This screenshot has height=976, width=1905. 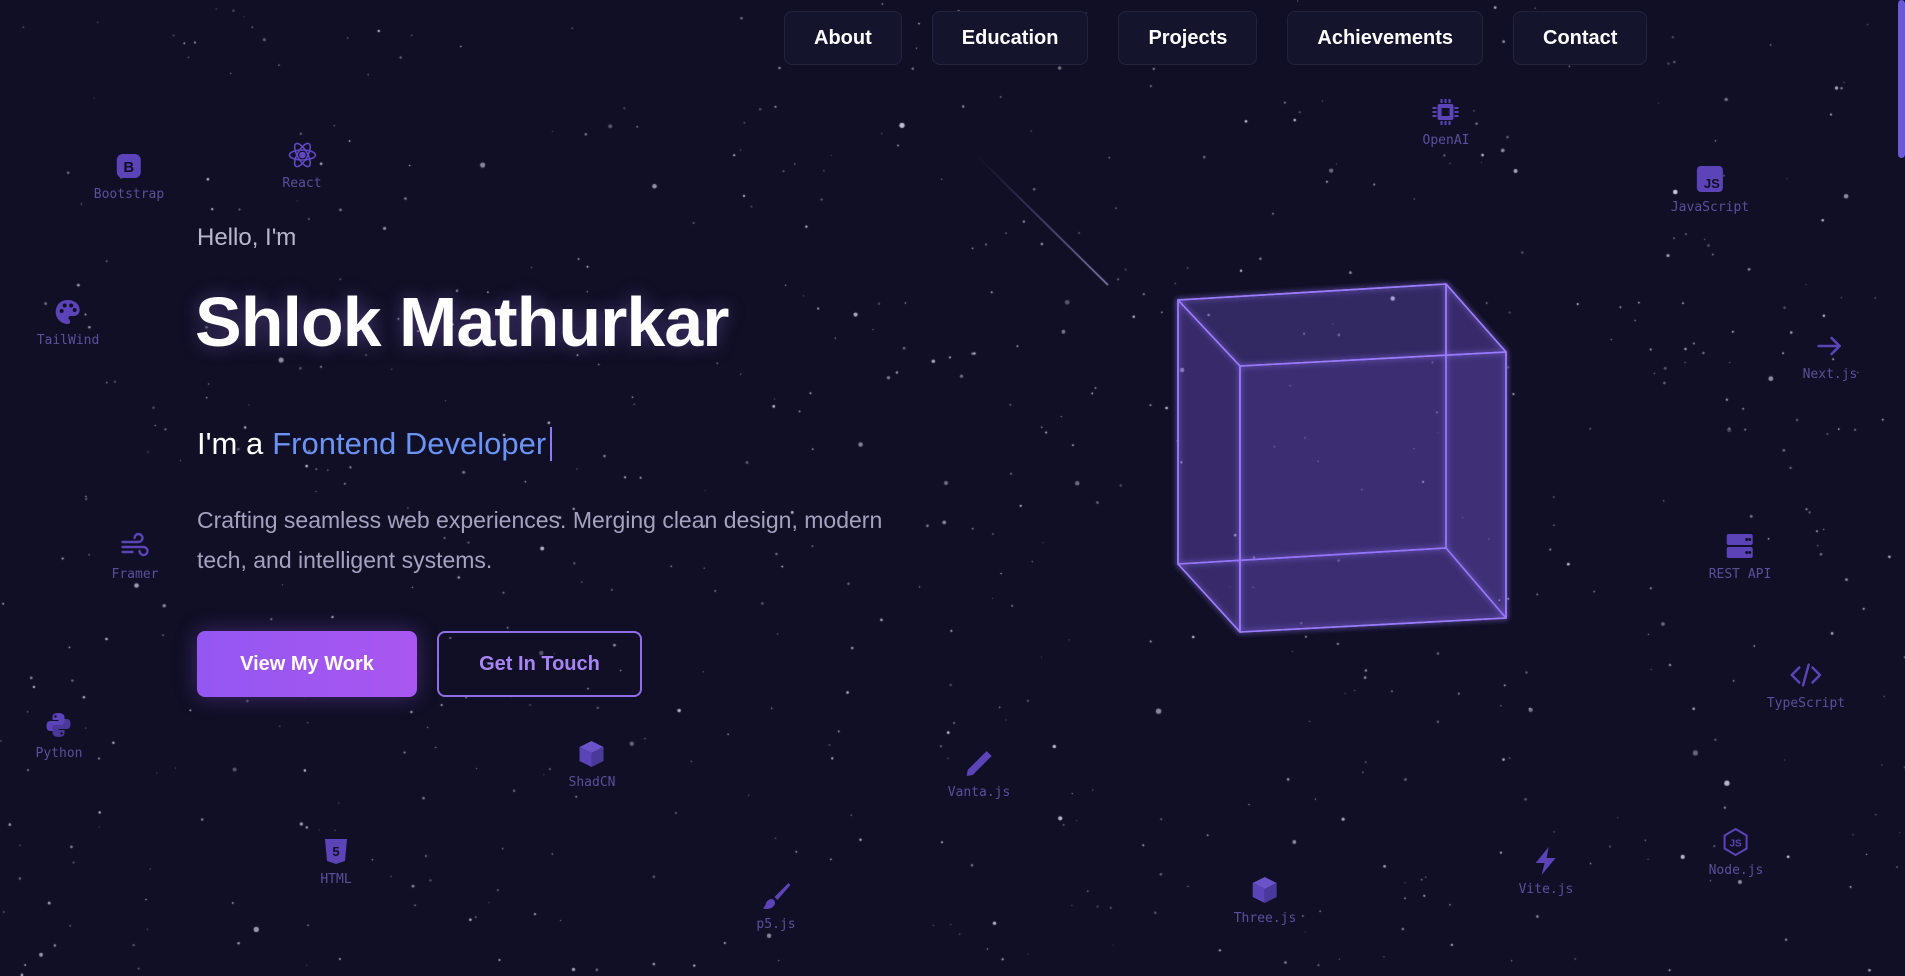 What do you see at coordinates (302, 155) in the screenshot?
I see `react-icon` at bounding box center [302, 155].